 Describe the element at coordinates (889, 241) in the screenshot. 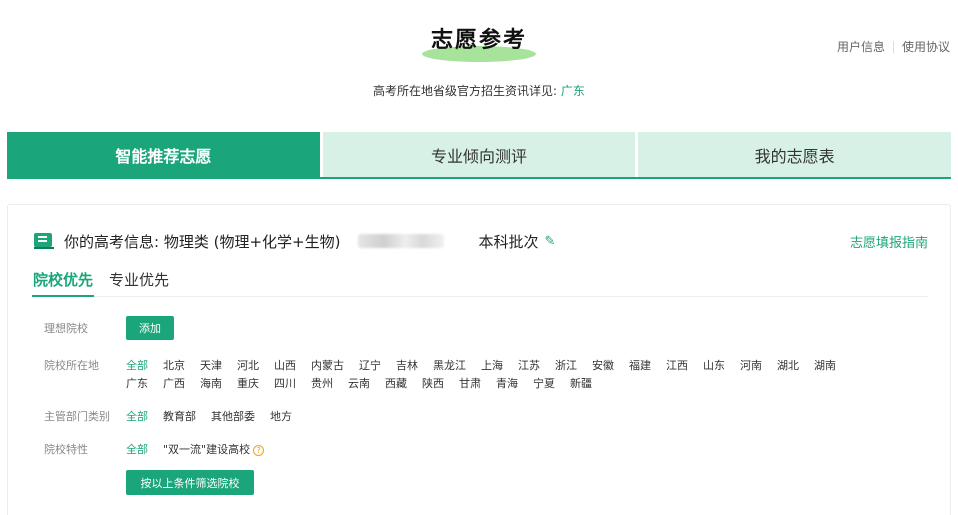

I see `guide-link: 志愿填报指南` at that location.